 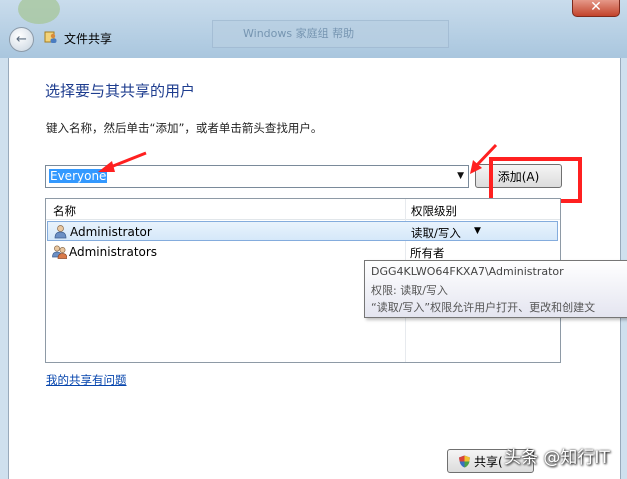 What do you see at coordinates (86, 380) in the screenshot?
I see `sharing-problem-link: 我的共享有问题` at bounding box center [86, 380].